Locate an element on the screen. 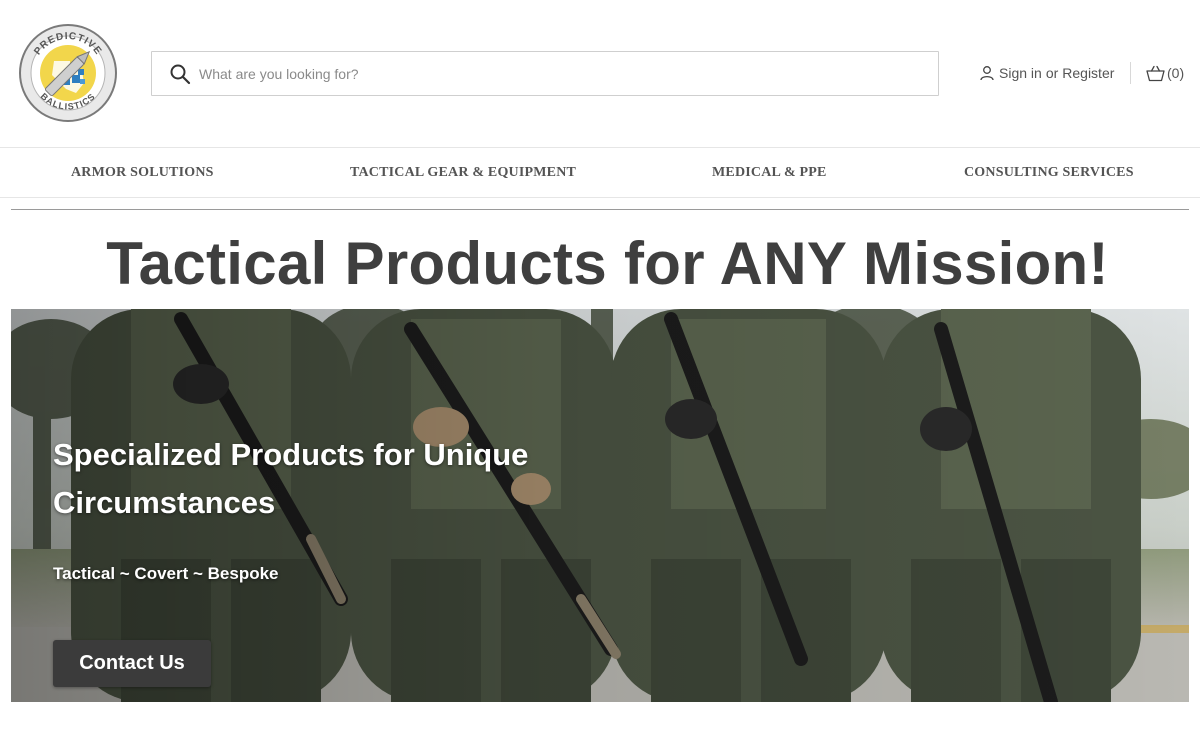 The height and width of the screenshot is (750, 1200). predictive-ballistics-logo: PREDICTIVE BALLISTICS is located at coordinates (68, 73).